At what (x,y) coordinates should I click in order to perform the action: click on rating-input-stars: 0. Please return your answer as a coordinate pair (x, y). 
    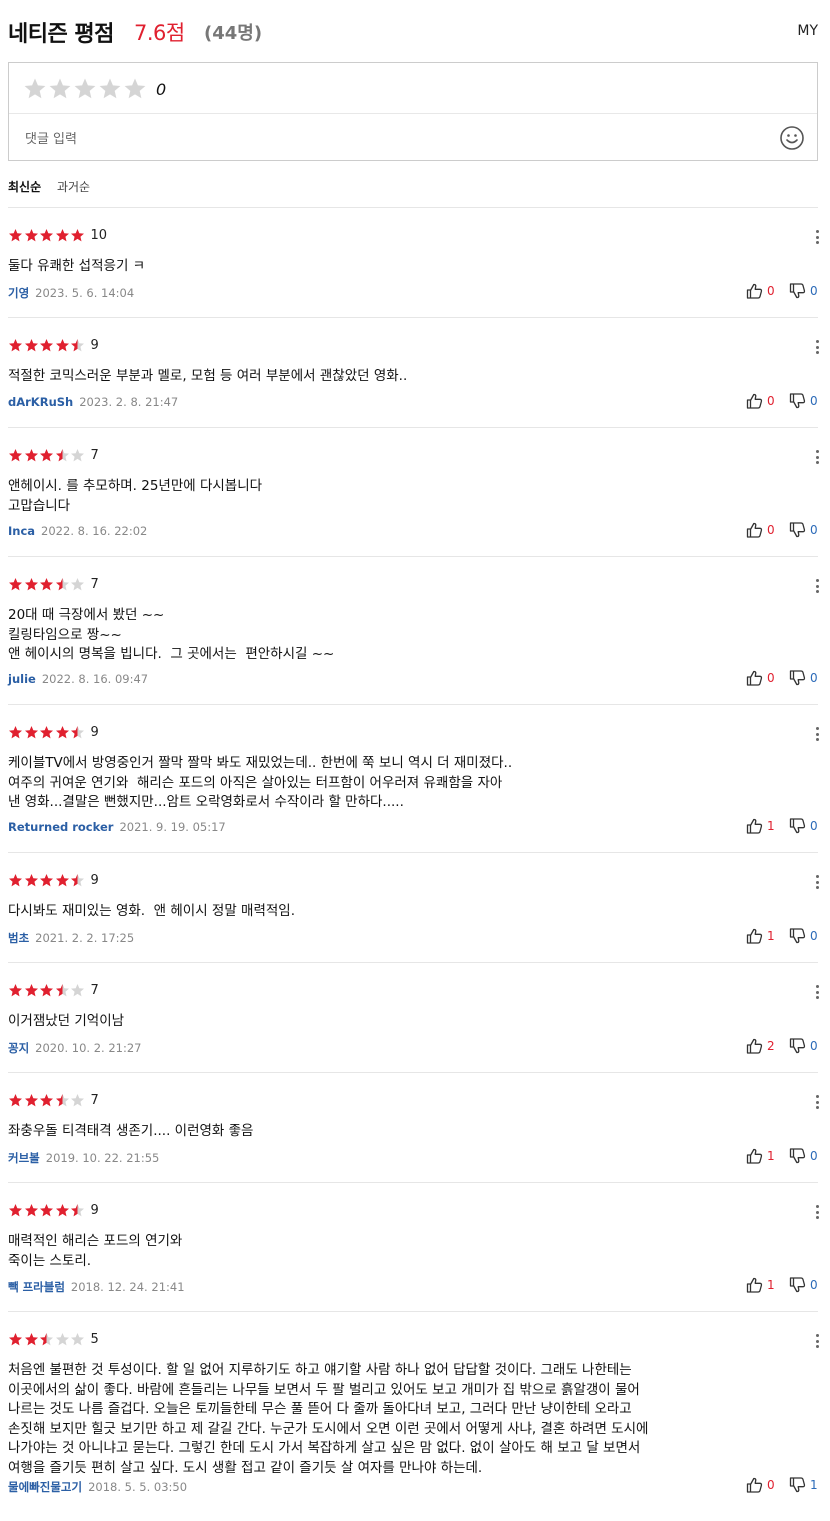
    Looking at the image, I should click on (94, 89).